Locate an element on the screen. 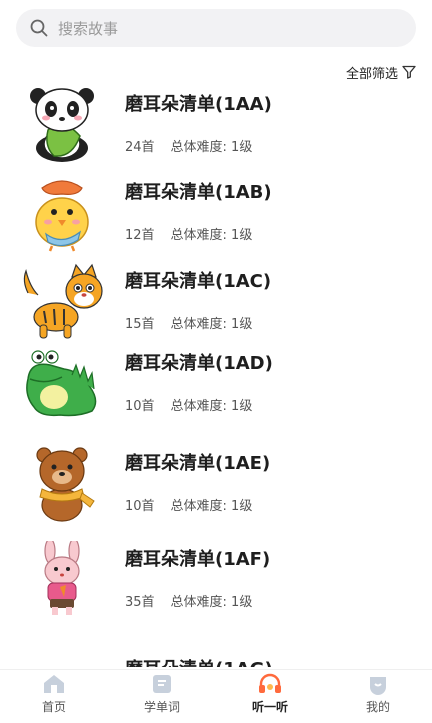  tab-profile: 我的 is located at coordinates (378, 696).